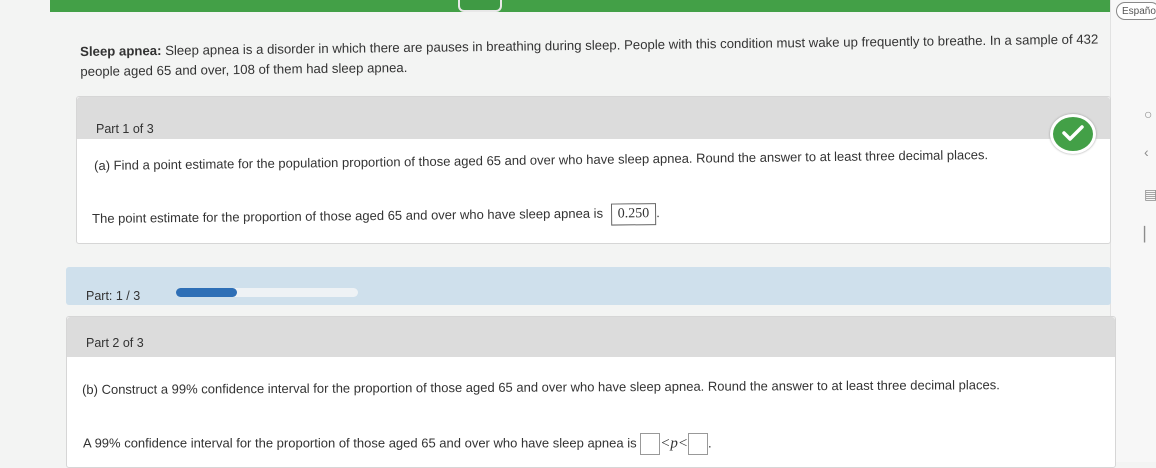  Describe the element at coordinates (658, 213) in the screenshot. I see `part1-answer-suffix: .` at that location.